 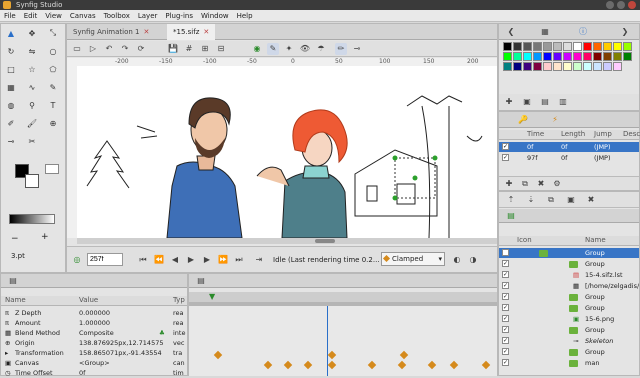 What do you see at coordinates (239, 260) in the screenshot?
I see `seek-end-icon: ⏭` at bounding box center [239, 260].